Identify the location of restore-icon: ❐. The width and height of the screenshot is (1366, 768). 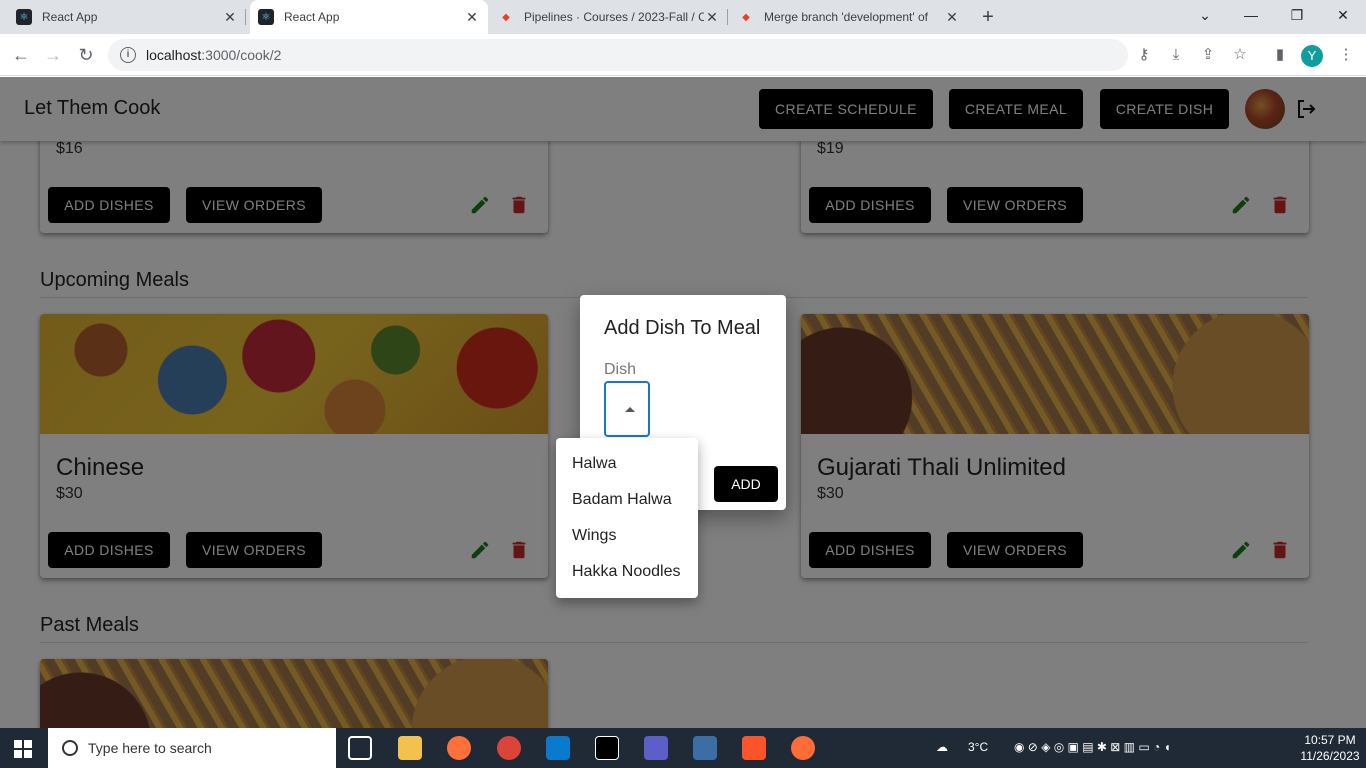
(1297, 17).